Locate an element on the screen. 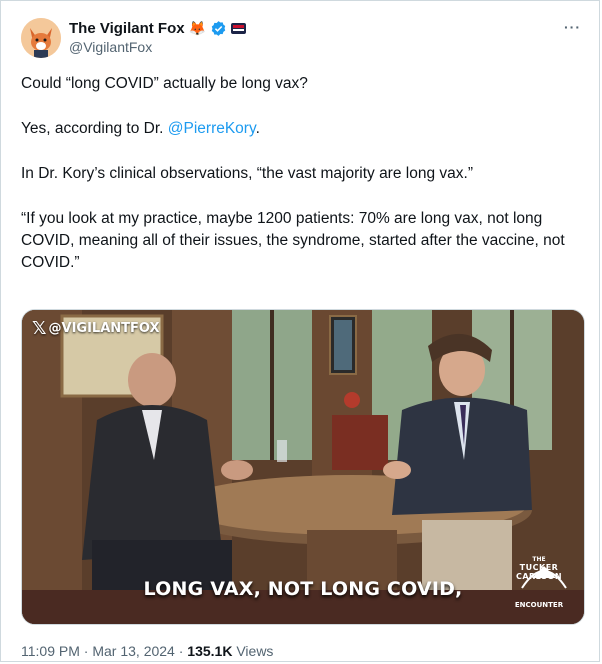  mention-link: @PierreKory is located at coordinates (212, 128).